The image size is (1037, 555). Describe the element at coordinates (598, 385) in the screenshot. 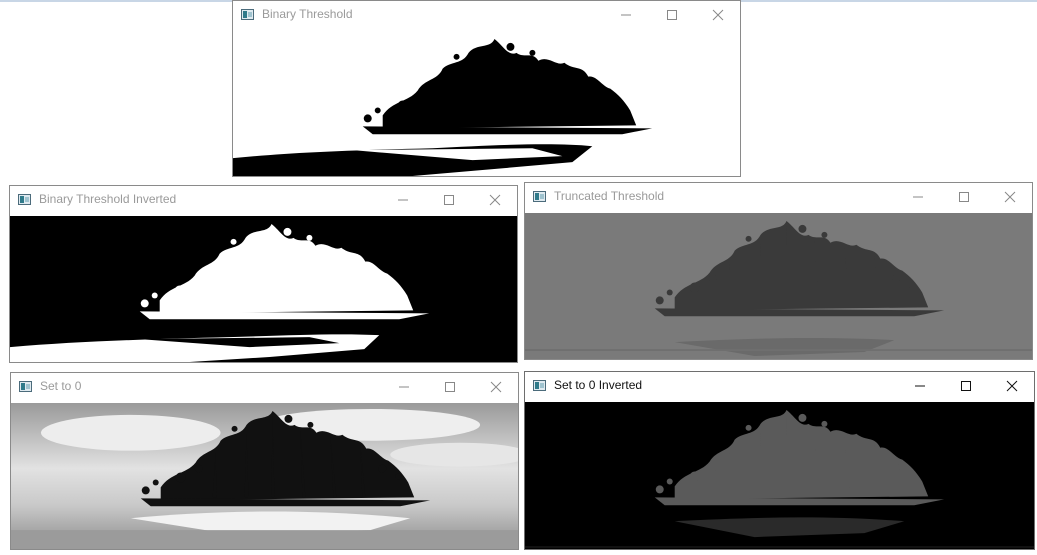

I see `window-title: Set to 0 Inverted` at that location.